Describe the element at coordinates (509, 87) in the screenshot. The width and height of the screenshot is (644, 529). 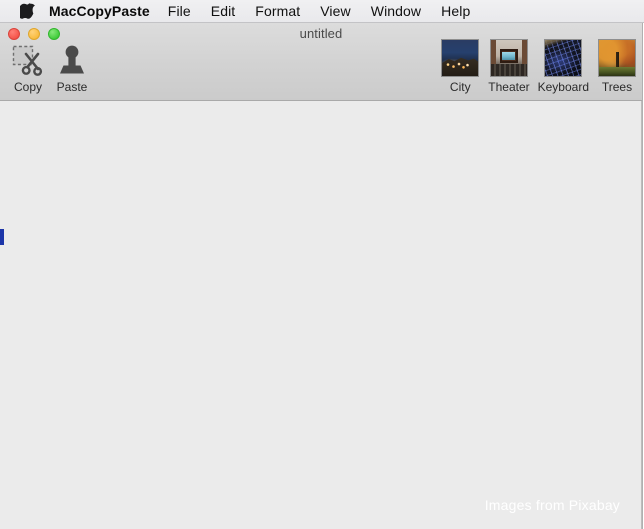
I see `thumbnail-theater-label: Theater` at that location.